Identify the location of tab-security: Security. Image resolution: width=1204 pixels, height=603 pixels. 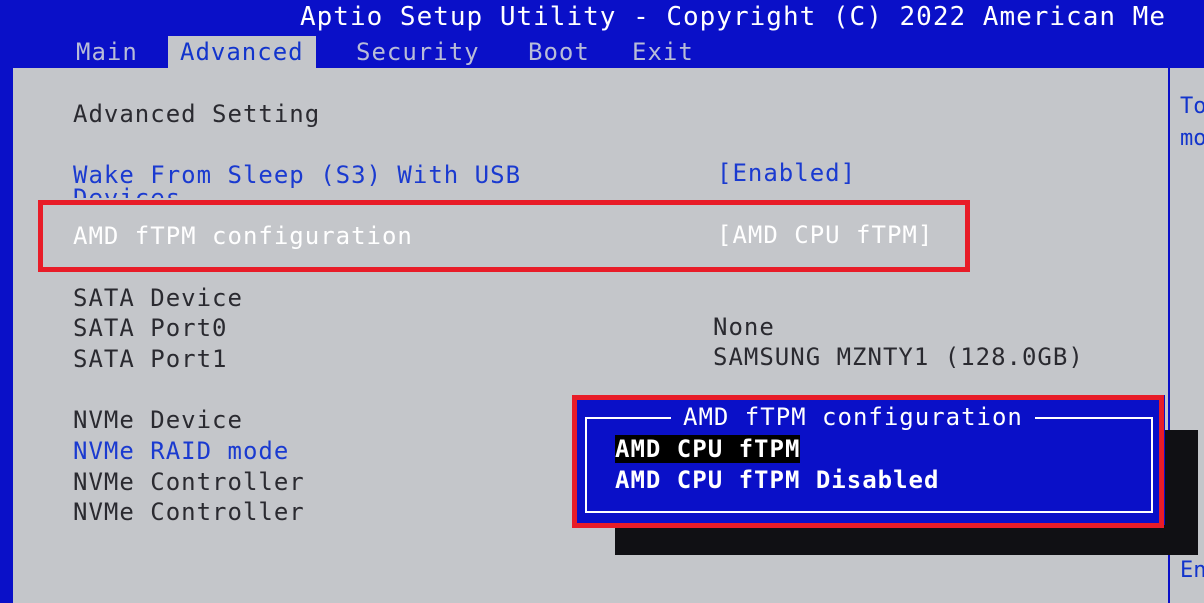
(418, 52).